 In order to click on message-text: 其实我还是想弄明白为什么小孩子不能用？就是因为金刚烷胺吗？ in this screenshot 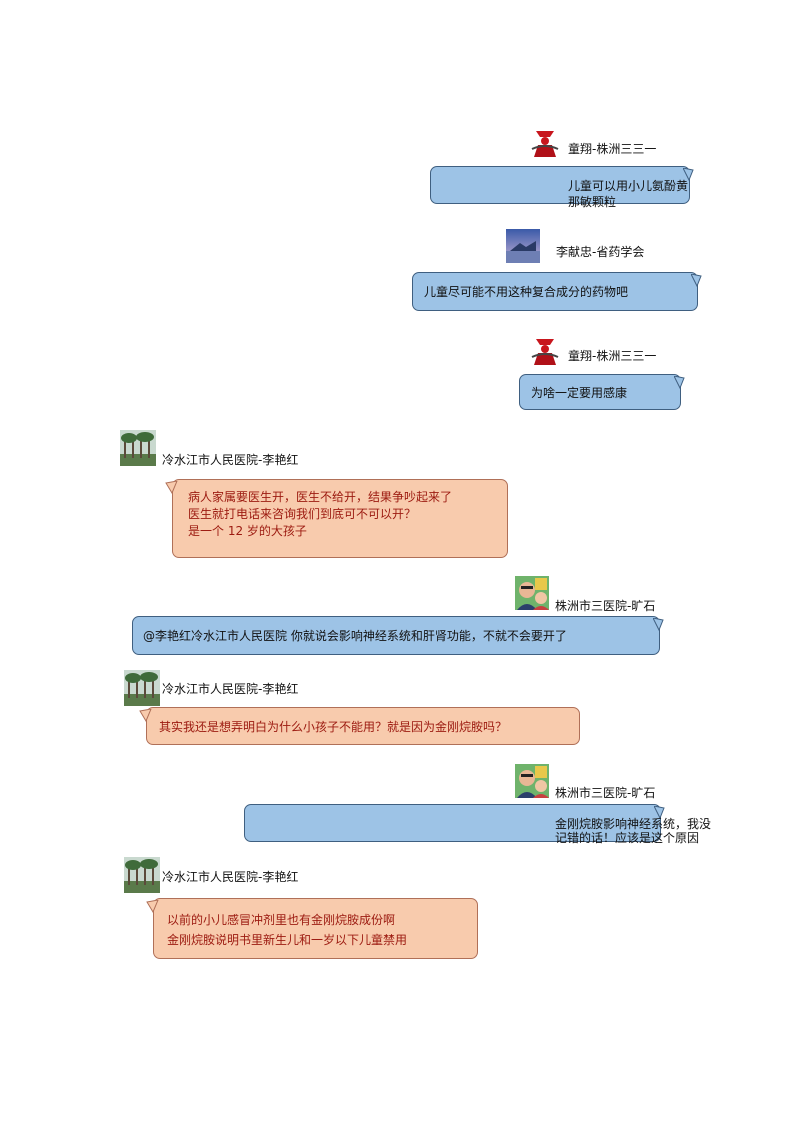, I will do `click(333, 727)`.